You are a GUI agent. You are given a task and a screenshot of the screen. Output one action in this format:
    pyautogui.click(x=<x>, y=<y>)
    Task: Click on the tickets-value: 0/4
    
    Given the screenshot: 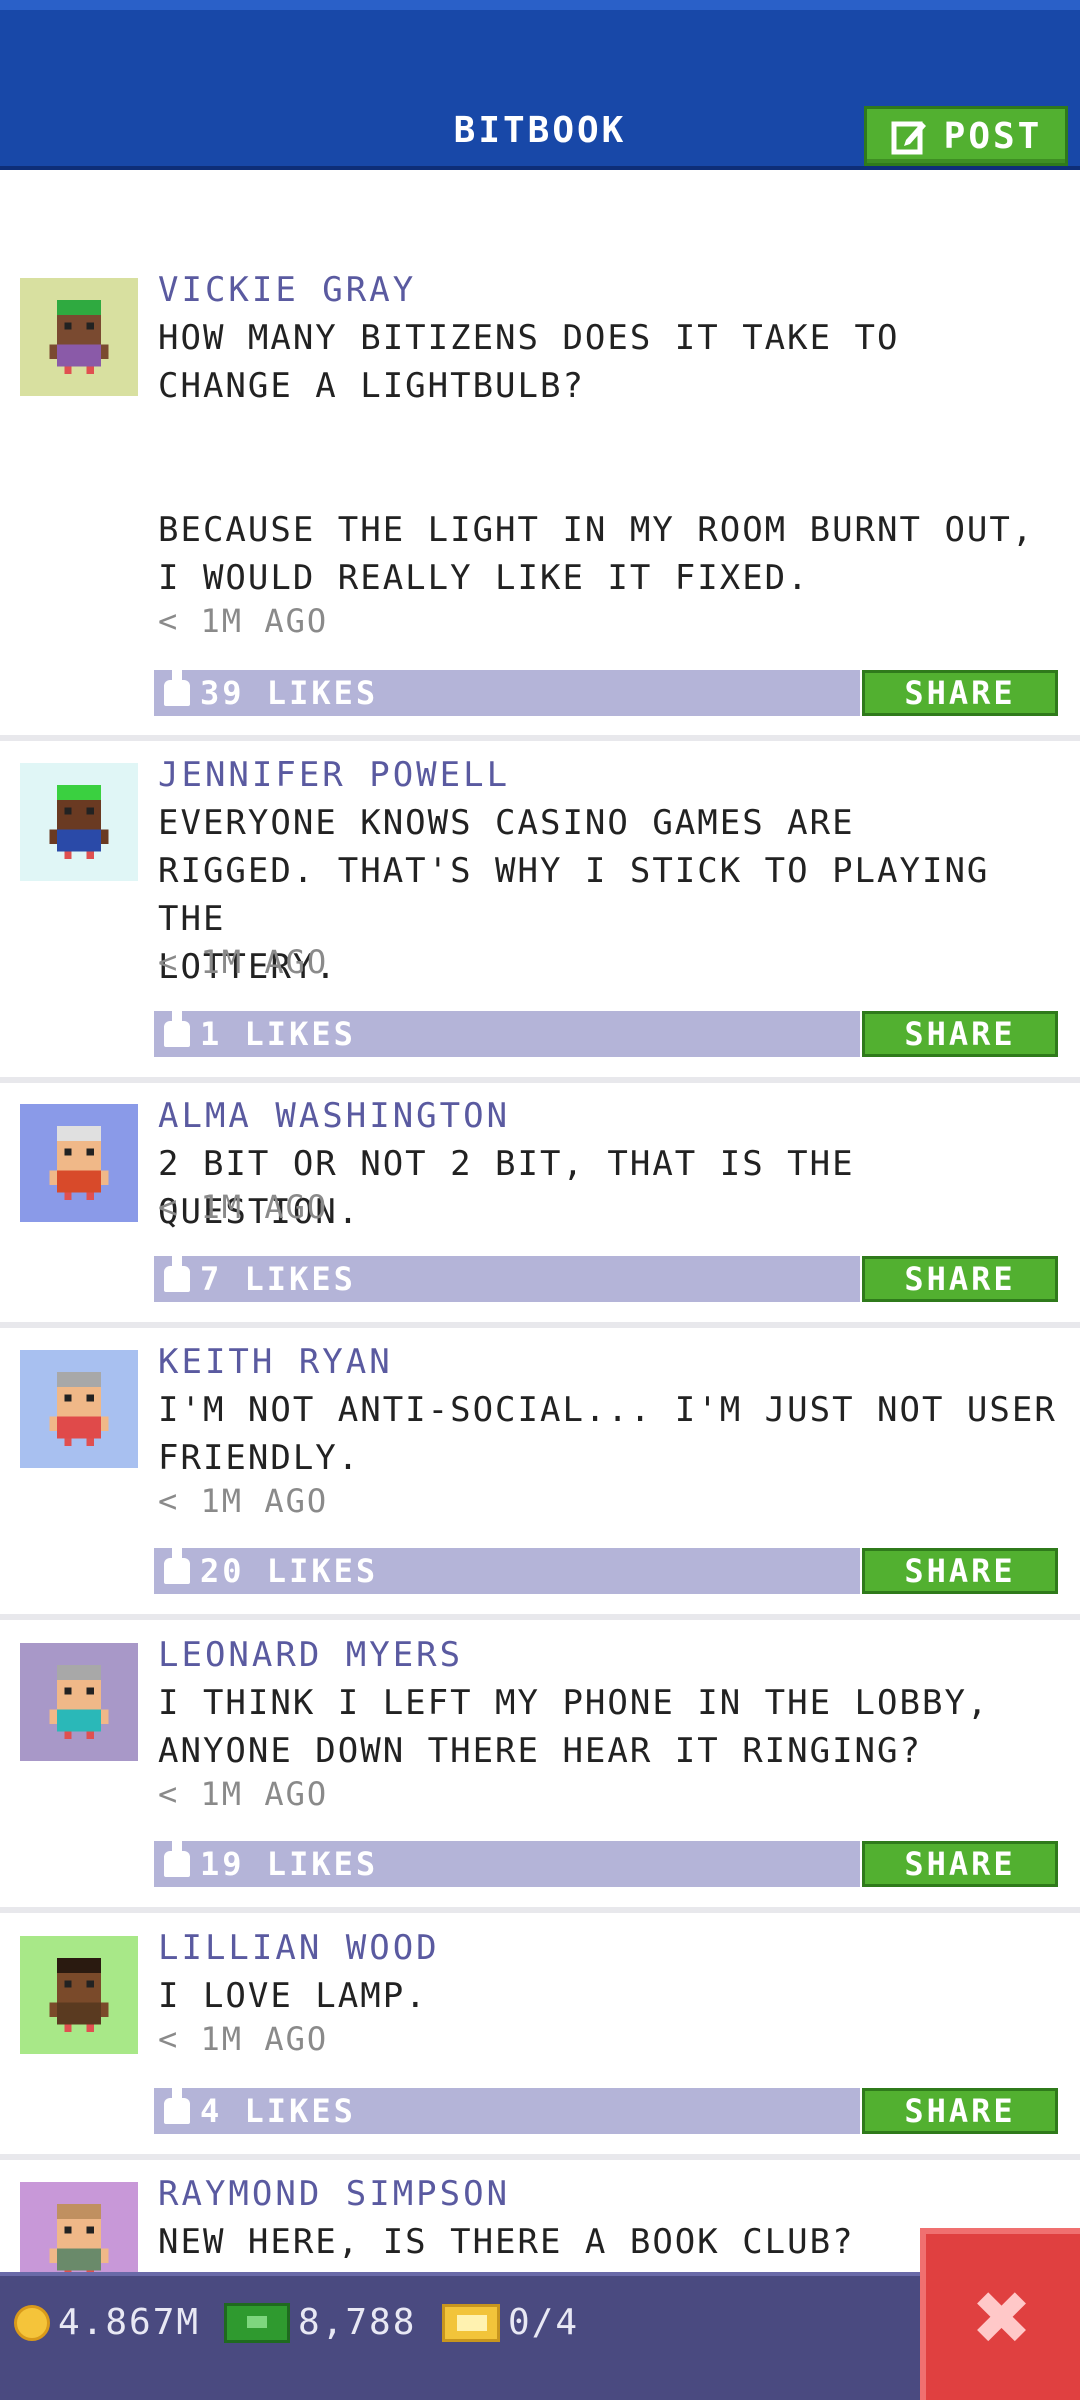 What is the action you would take?
    pyautogui.click(x=544, y=2322)
    